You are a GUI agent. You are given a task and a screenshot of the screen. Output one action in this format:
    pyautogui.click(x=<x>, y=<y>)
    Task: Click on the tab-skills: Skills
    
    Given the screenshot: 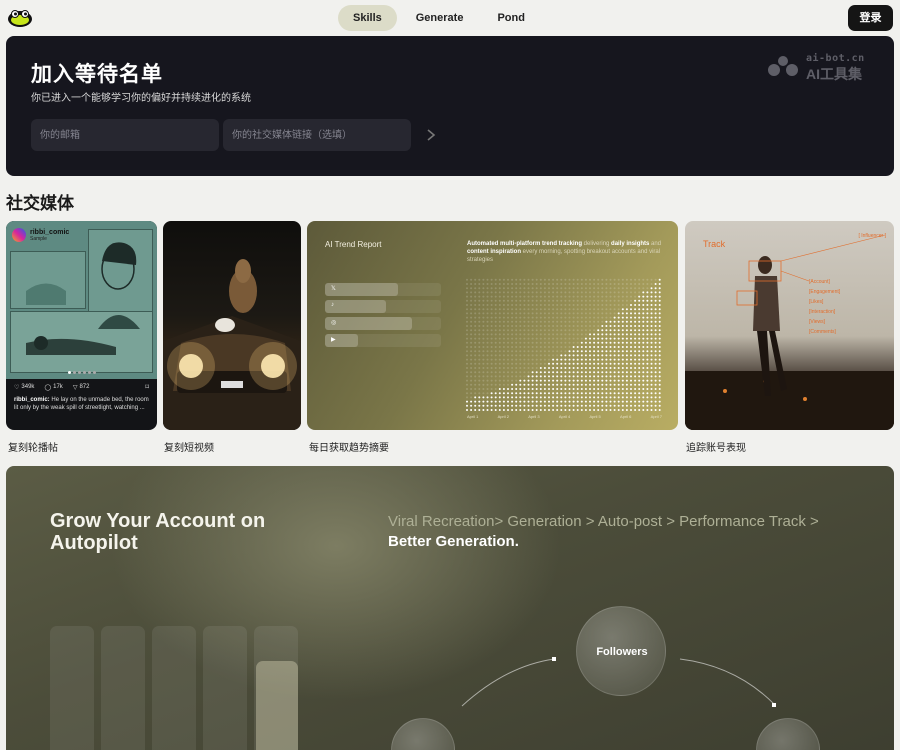 What is the action you would take?
    pyautogui.click(x=367, y=18)
    